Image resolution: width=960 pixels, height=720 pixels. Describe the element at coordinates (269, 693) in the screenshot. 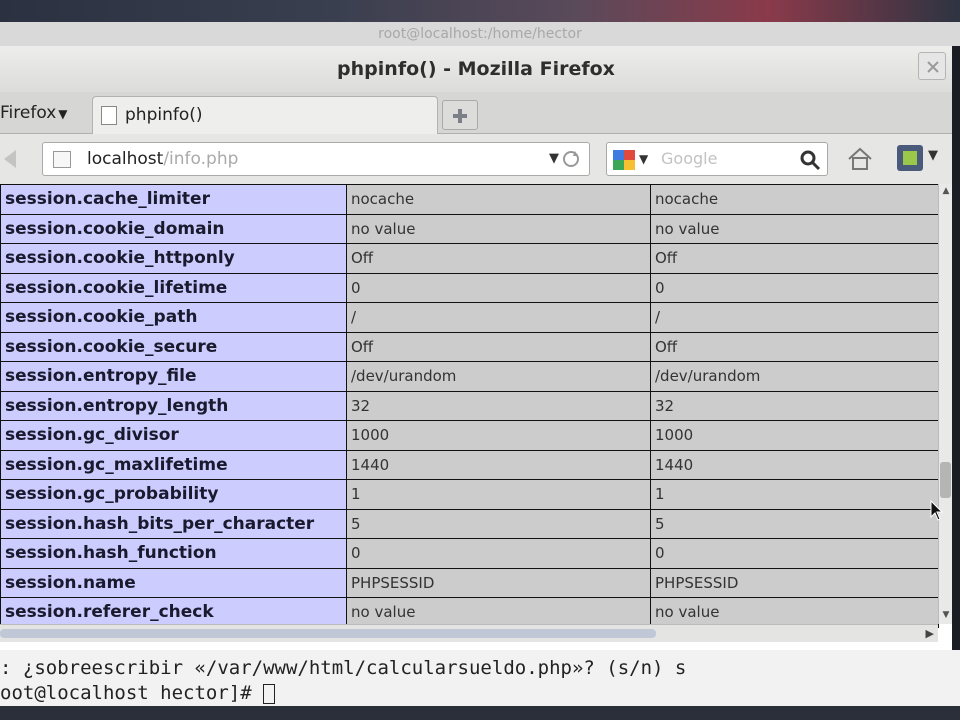

I see `terminal-cursor` at that location.